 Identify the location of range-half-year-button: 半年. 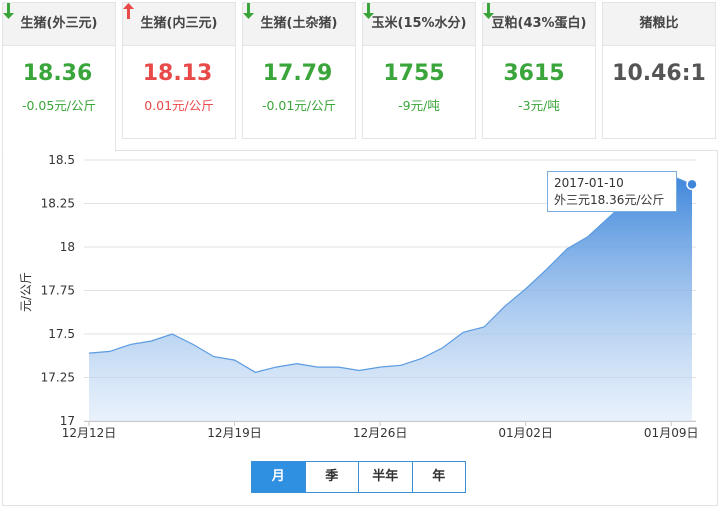
(385, 477).